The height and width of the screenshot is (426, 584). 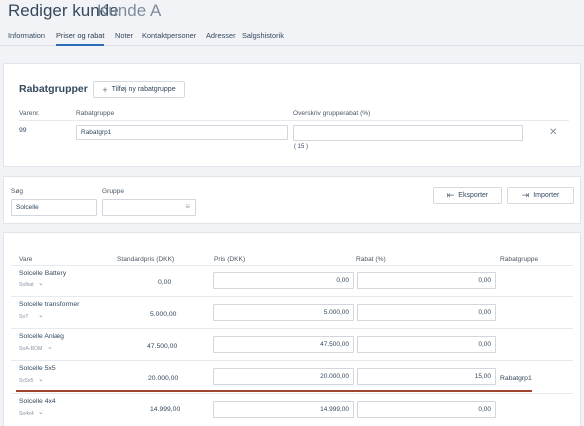 What do you see at coordinates (95, 113) in the screenshot?
I see `col-rabatgruppe: Rabatgruppe` at bounding box center [95, 113].